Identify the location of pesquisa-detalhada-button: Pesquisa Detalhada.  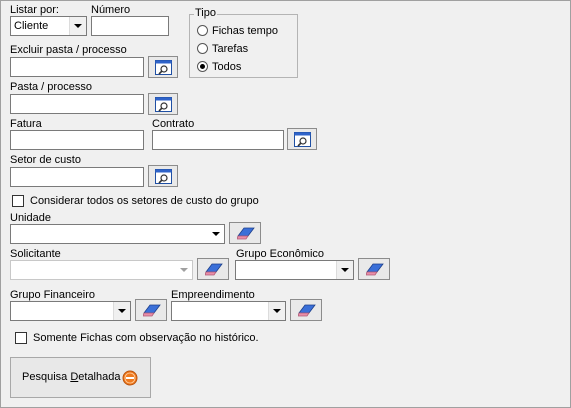
(80, 377).